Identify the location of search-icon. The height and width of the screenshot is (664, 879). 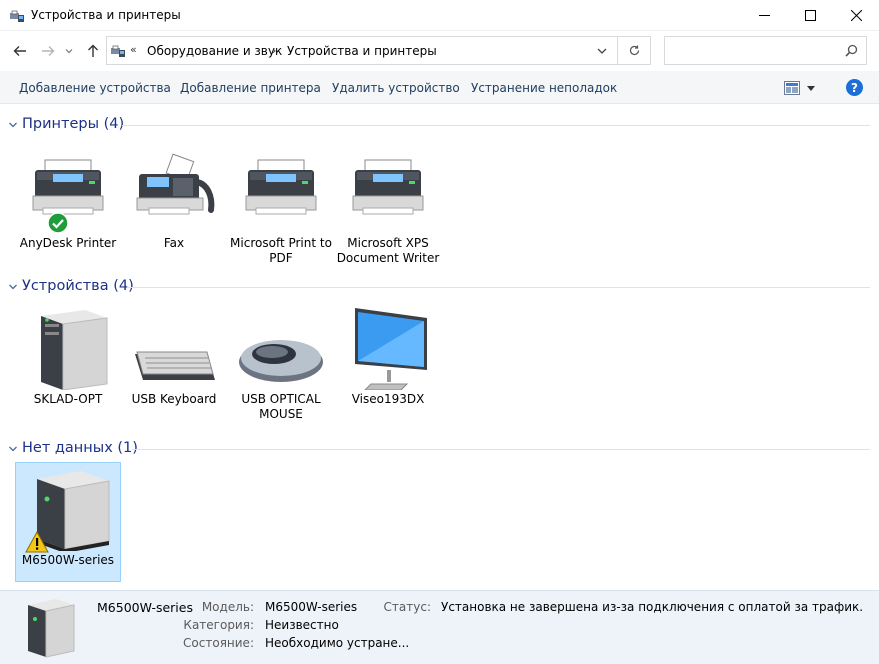
(851, 50).